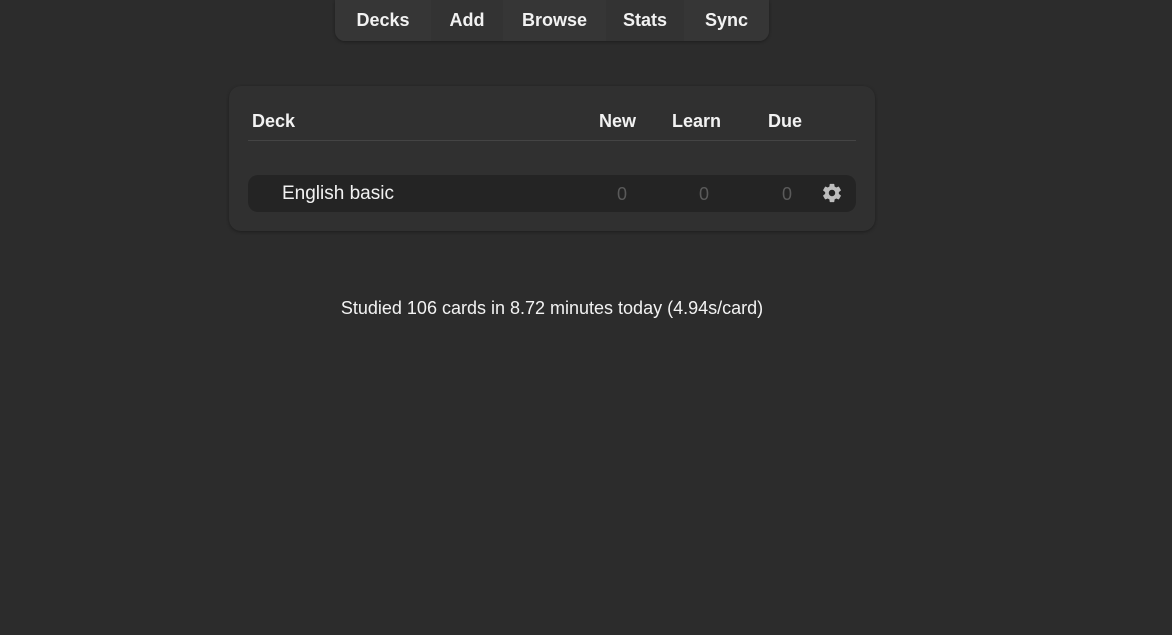  I want to click on deck-new-count: 0, so click(622, 194).